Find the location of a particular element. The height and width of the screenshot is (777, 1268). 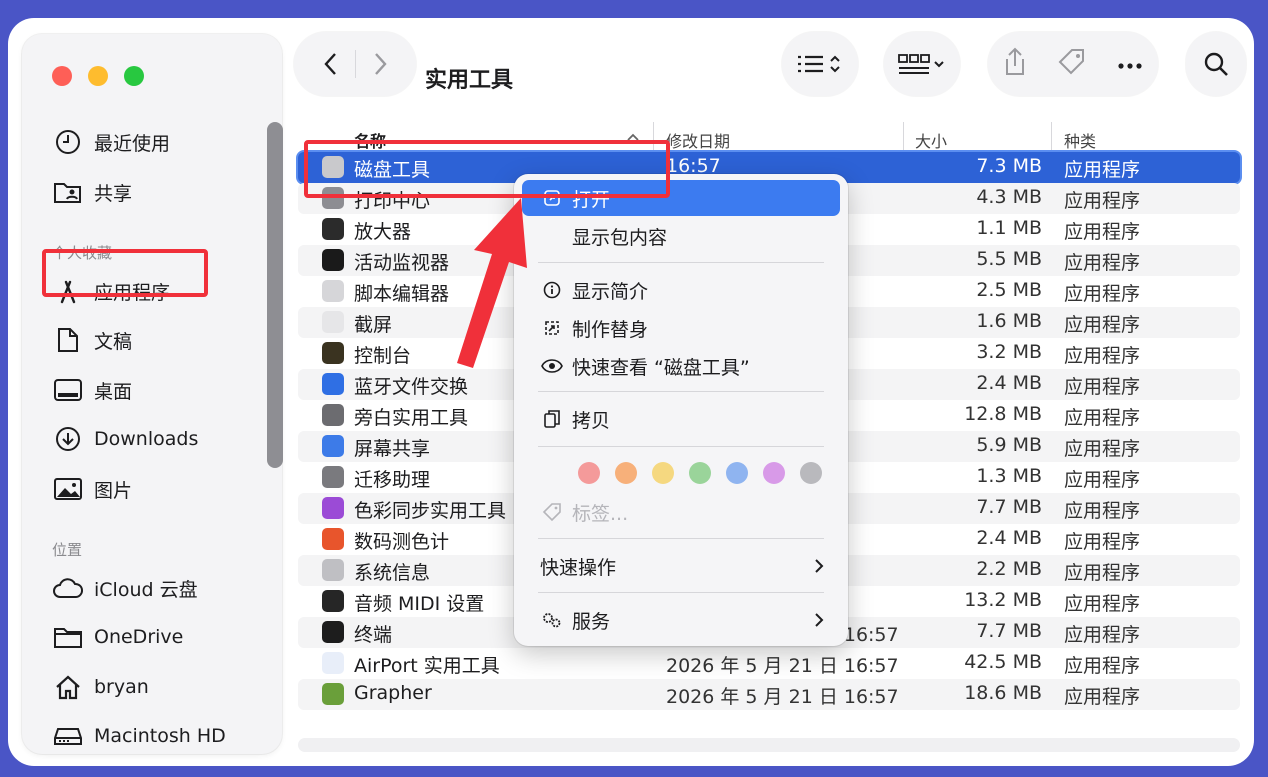

sidebar-item-desktop: 桌面 is located at coordinates (92, 390).